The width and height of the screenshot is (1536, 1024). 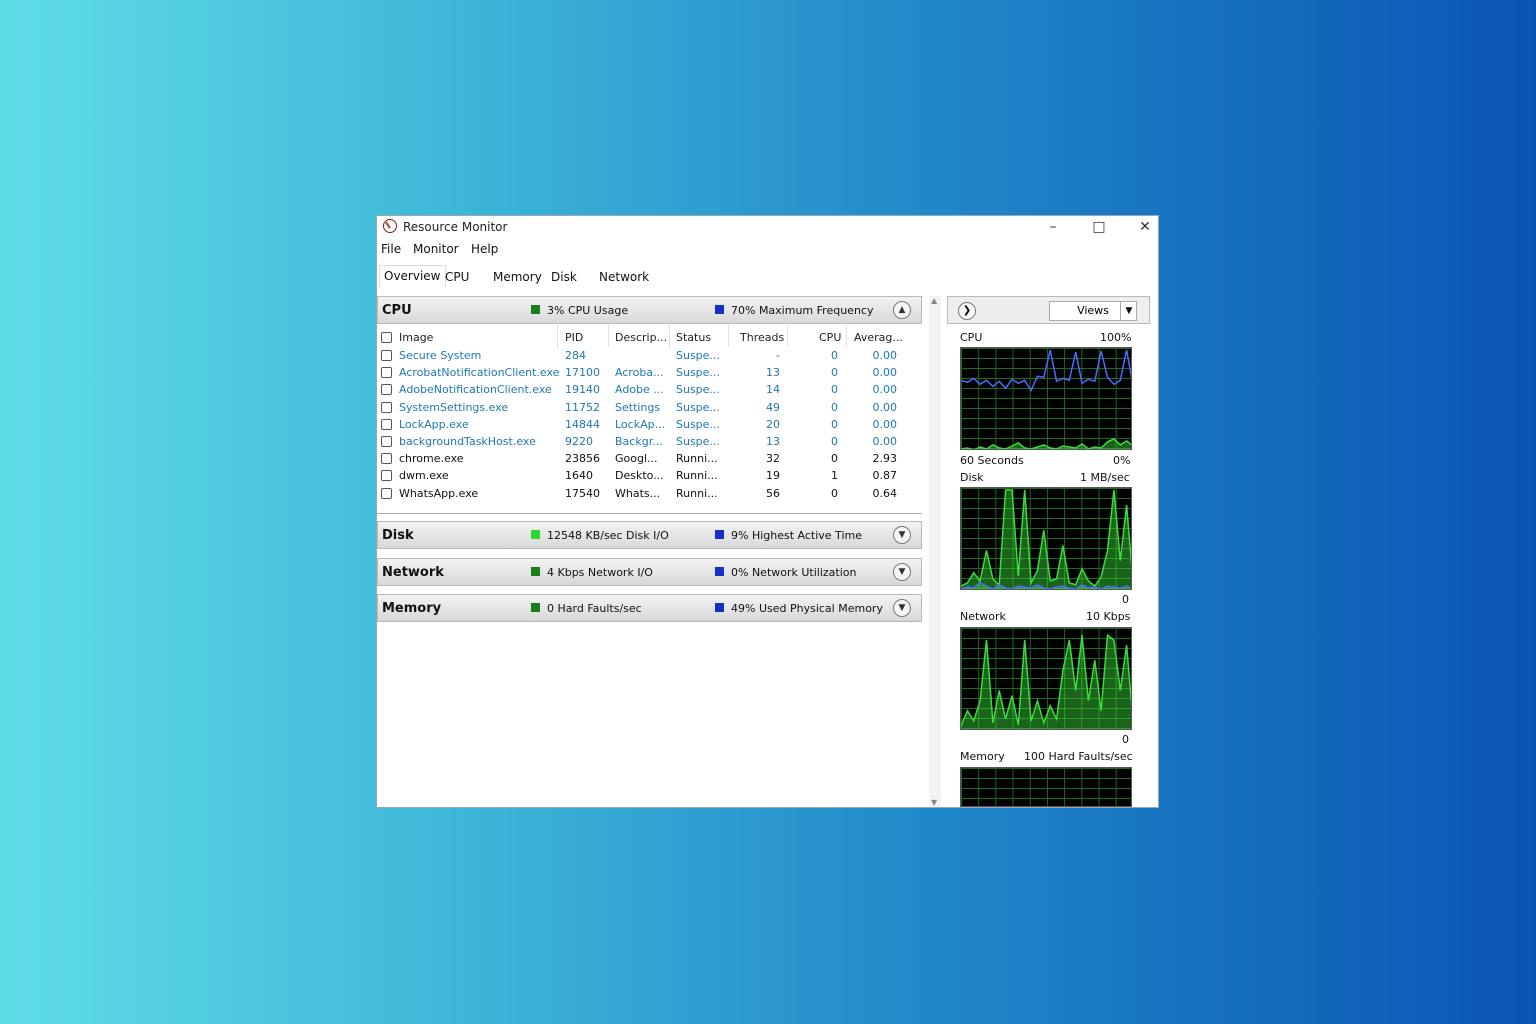 I want to click on disk-series-0-area, so click(x=1046, y=539).